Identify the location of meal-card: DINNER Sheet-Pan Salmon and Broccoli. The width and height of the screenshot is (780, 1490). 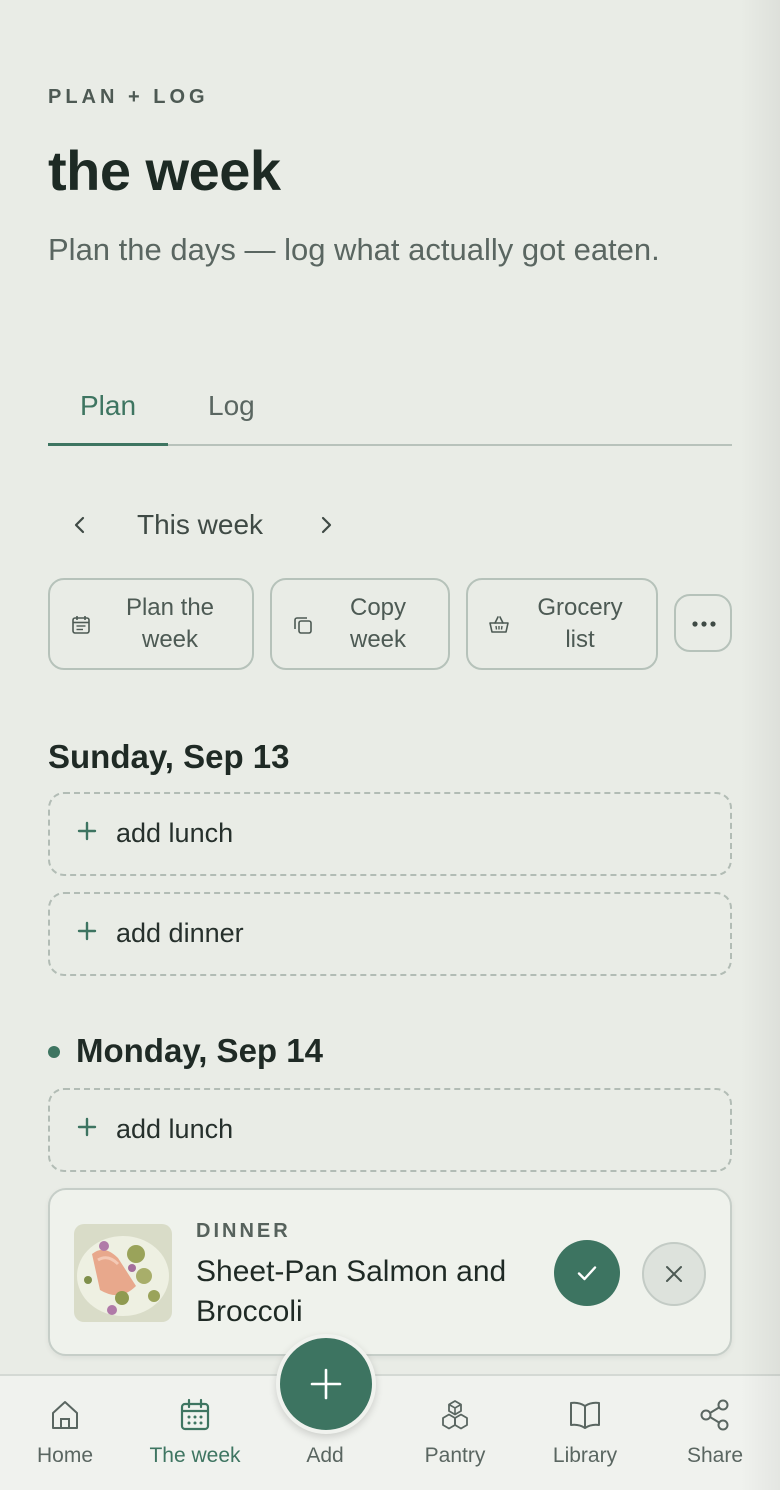
(390, 1272).